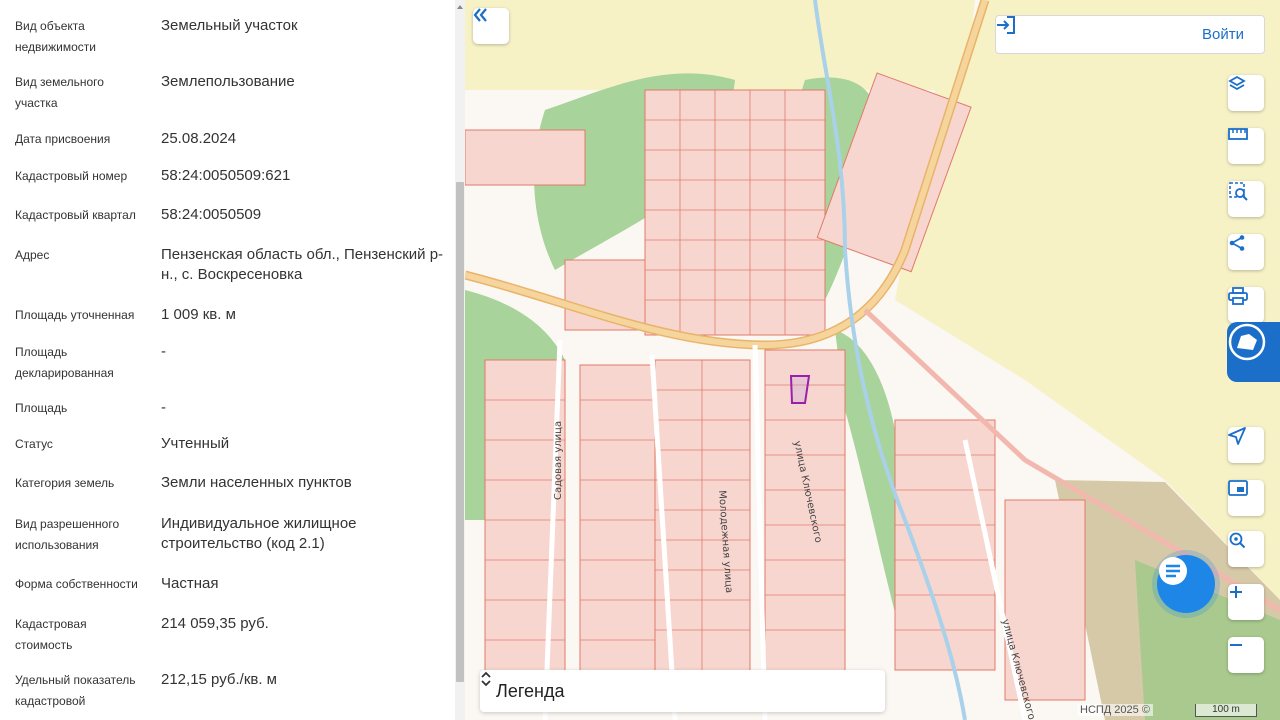 This screenshot has height=720, width=1280. What do you see at coordinates (1246, 146) in the screenshot?
I see `measure-button` at bounding box center [1246, 146].